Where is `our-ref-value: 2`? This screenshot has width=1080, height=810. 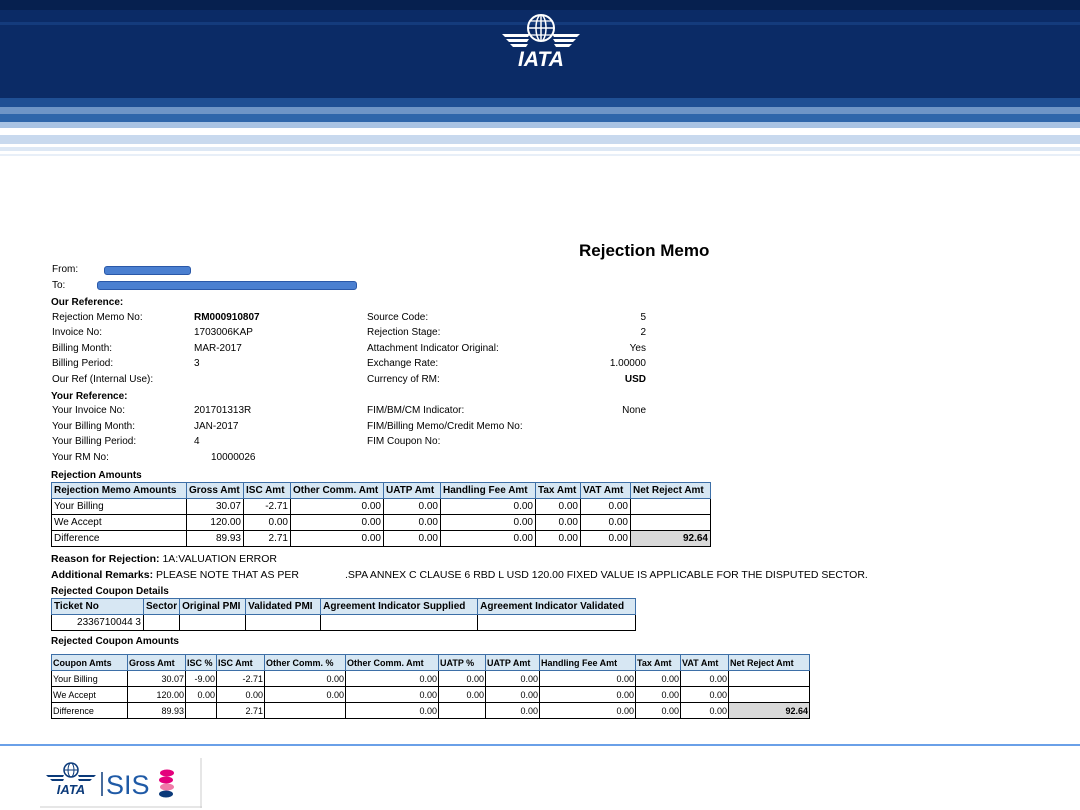 our-ref-value: 2 is located at coordinates (643, 332).